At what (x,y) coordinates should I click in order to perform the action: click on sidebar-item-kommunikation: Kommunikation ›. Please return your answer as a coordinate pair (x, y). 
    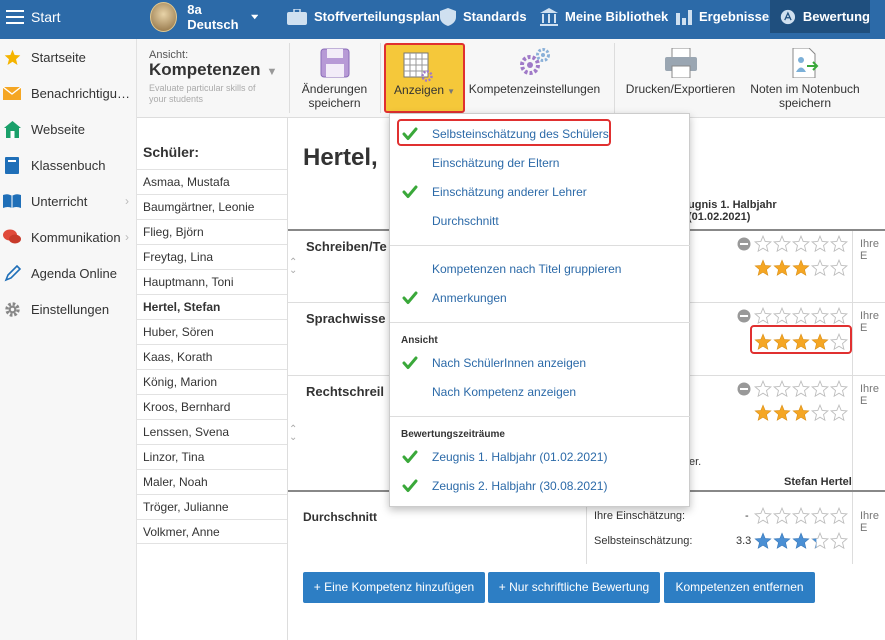
    Looking at the image, I should click on (68, 237).